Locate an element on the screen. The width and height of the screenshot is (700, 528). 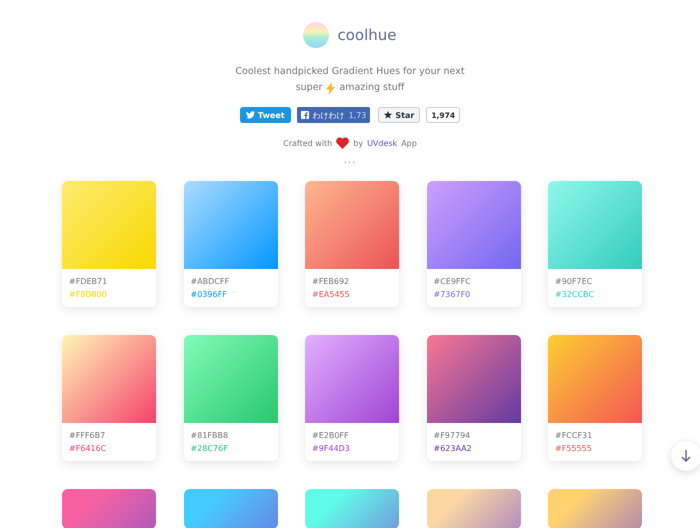
gradient-card: #FFF6B7 #F6416C is located at coordinates (109, 398).